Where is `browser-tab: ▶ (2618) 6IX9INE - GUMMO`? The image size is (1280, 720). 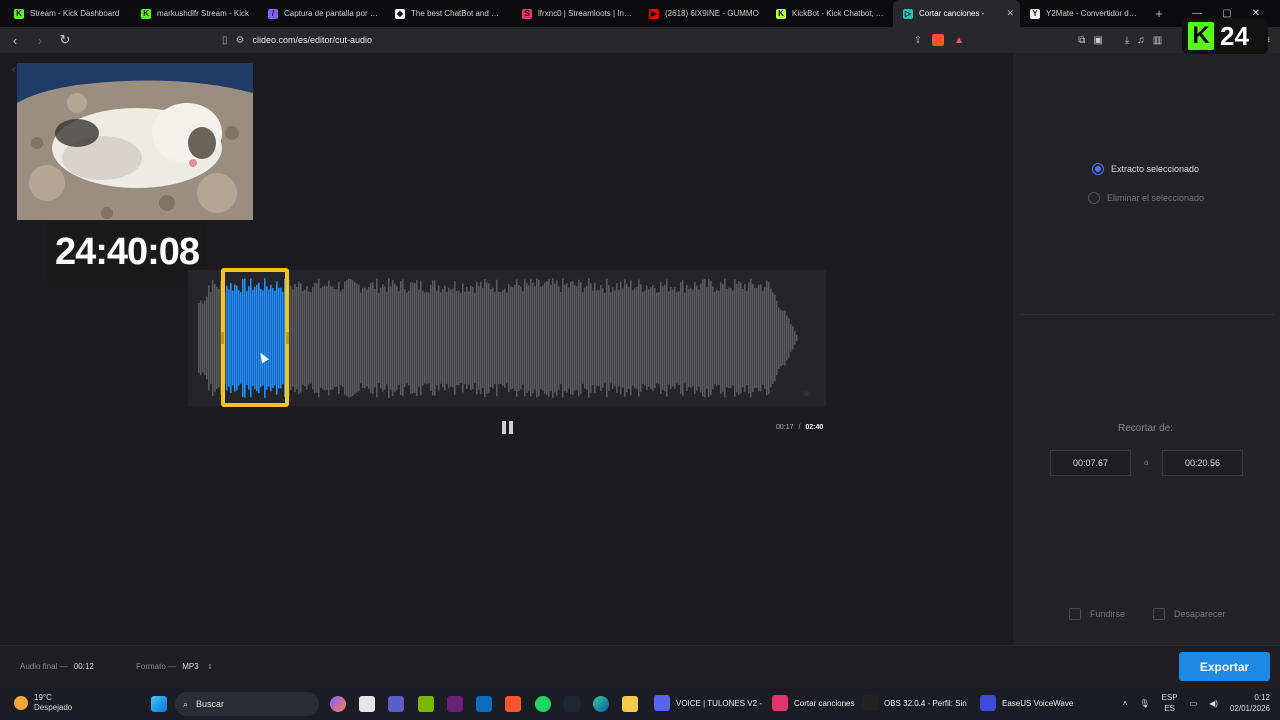
browser-tab: ▶ (2618) 6IX9INE - GUMMO is located at coordinates (702, 13).